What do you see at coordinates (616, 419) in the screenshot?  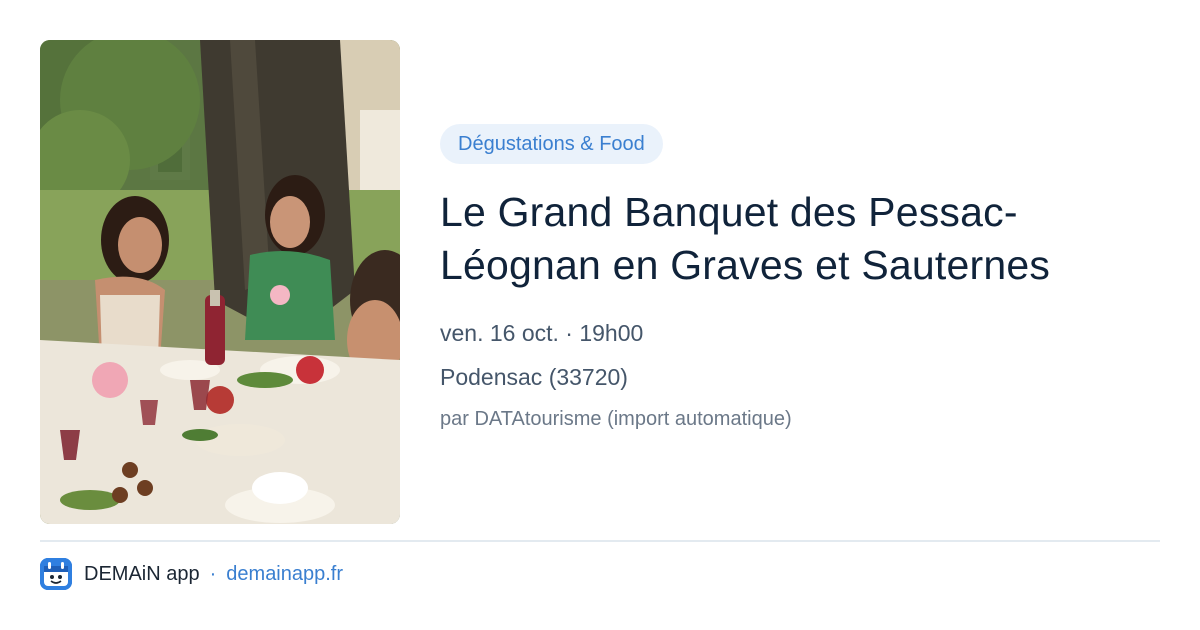 I see `event-source: par DATAtourisme (import automatique)` at bounding box center [616, 419].